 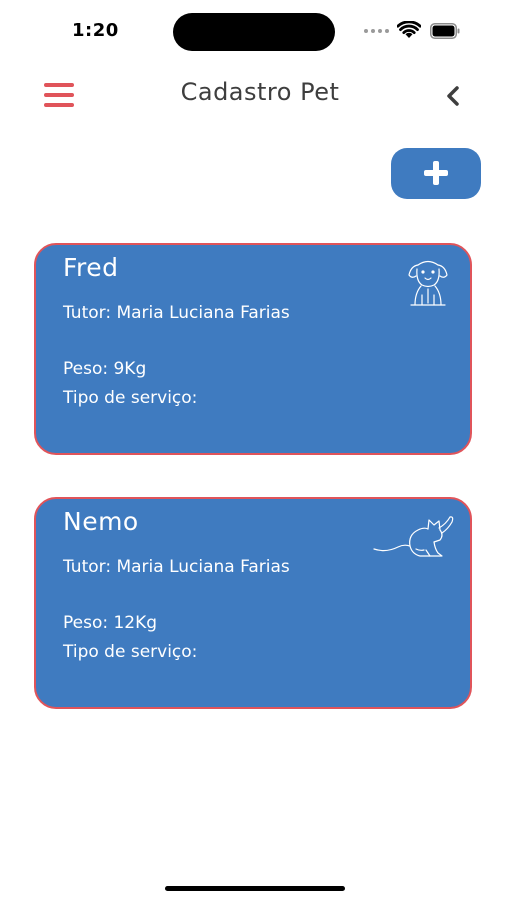 What do you see at coordinates (428, 283) in the screenshot?
I see `dog-icon` at bounding box center [428, 283].